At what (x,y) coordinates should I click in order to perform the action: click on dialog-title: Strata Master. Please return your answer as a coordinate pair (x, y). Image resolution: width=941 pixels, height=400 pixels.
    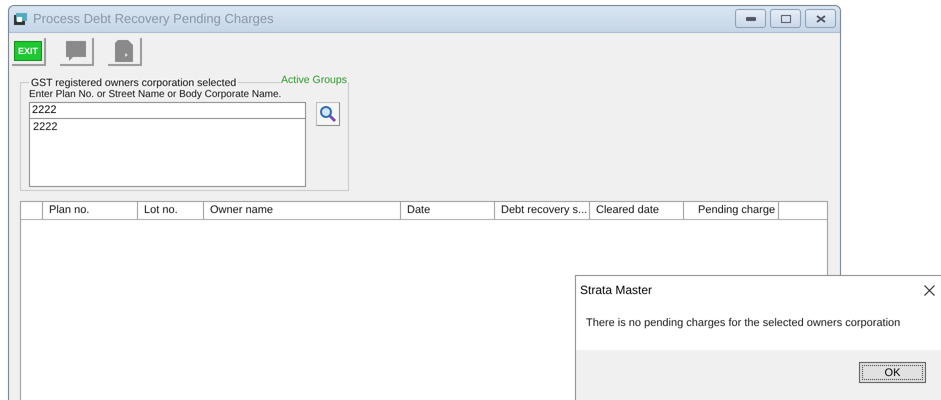
    Looking at the image, I should click on (616, 290).